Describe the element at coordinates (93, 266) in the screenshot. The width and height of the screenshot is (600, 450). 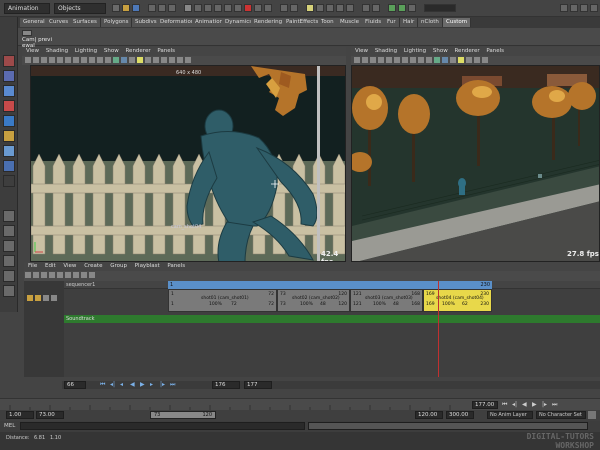
I see `menu-create: Create` at that location.